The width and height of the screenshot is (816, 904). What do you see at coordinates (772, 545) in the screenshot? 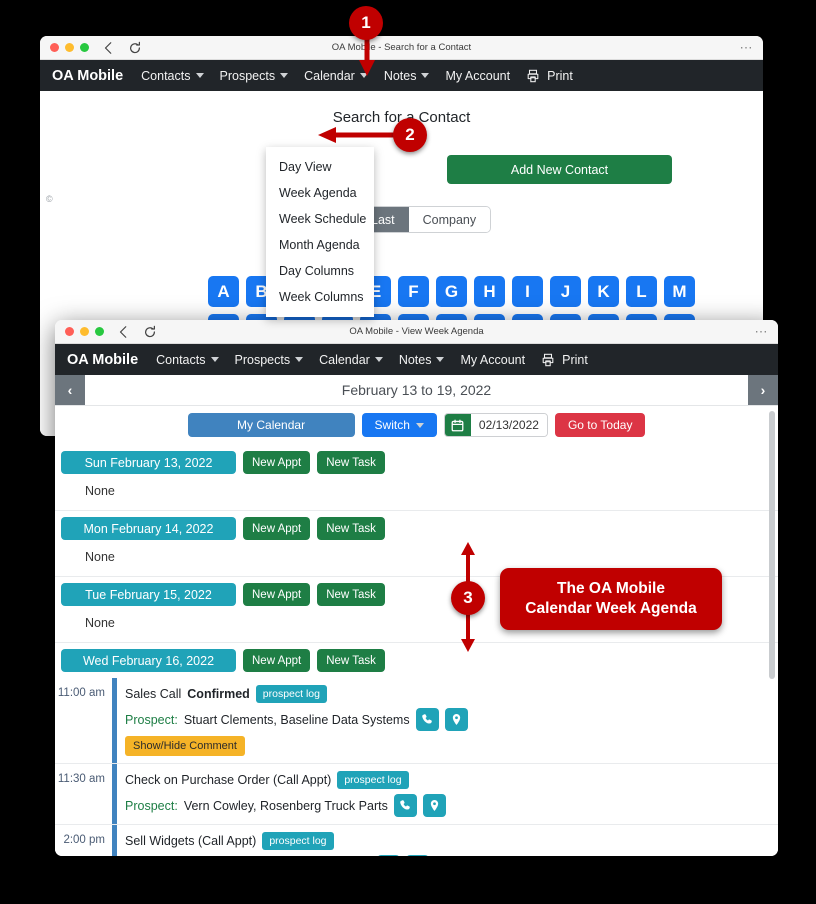
I see `vertical-scrollbar-thumb` at bounding box center [772, 545].